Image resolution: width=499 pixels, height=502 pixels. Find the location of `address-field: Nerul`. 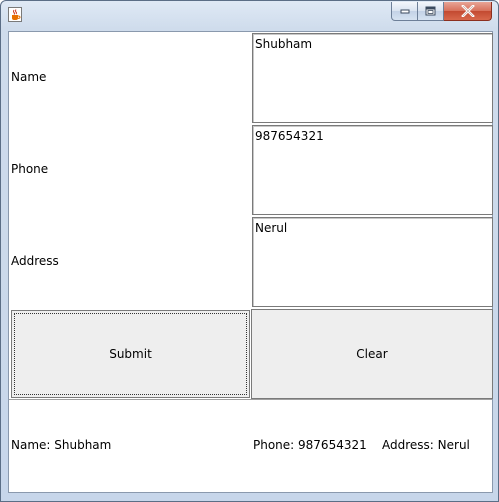

address-field: Nerul is located at coordinates (372, 262).